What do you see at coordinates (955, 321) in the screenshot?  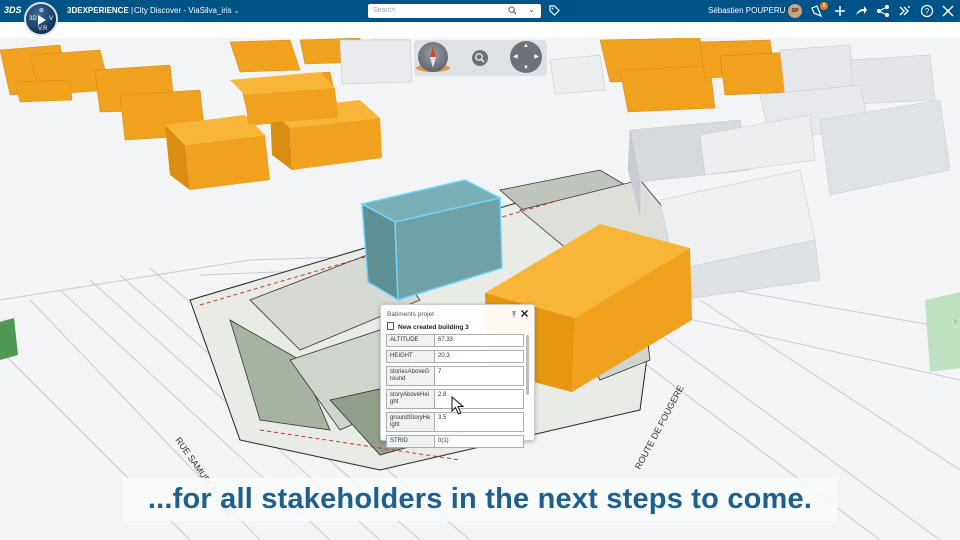 I see `right-arrow-icon: ›` at bounding box center [955, 321].